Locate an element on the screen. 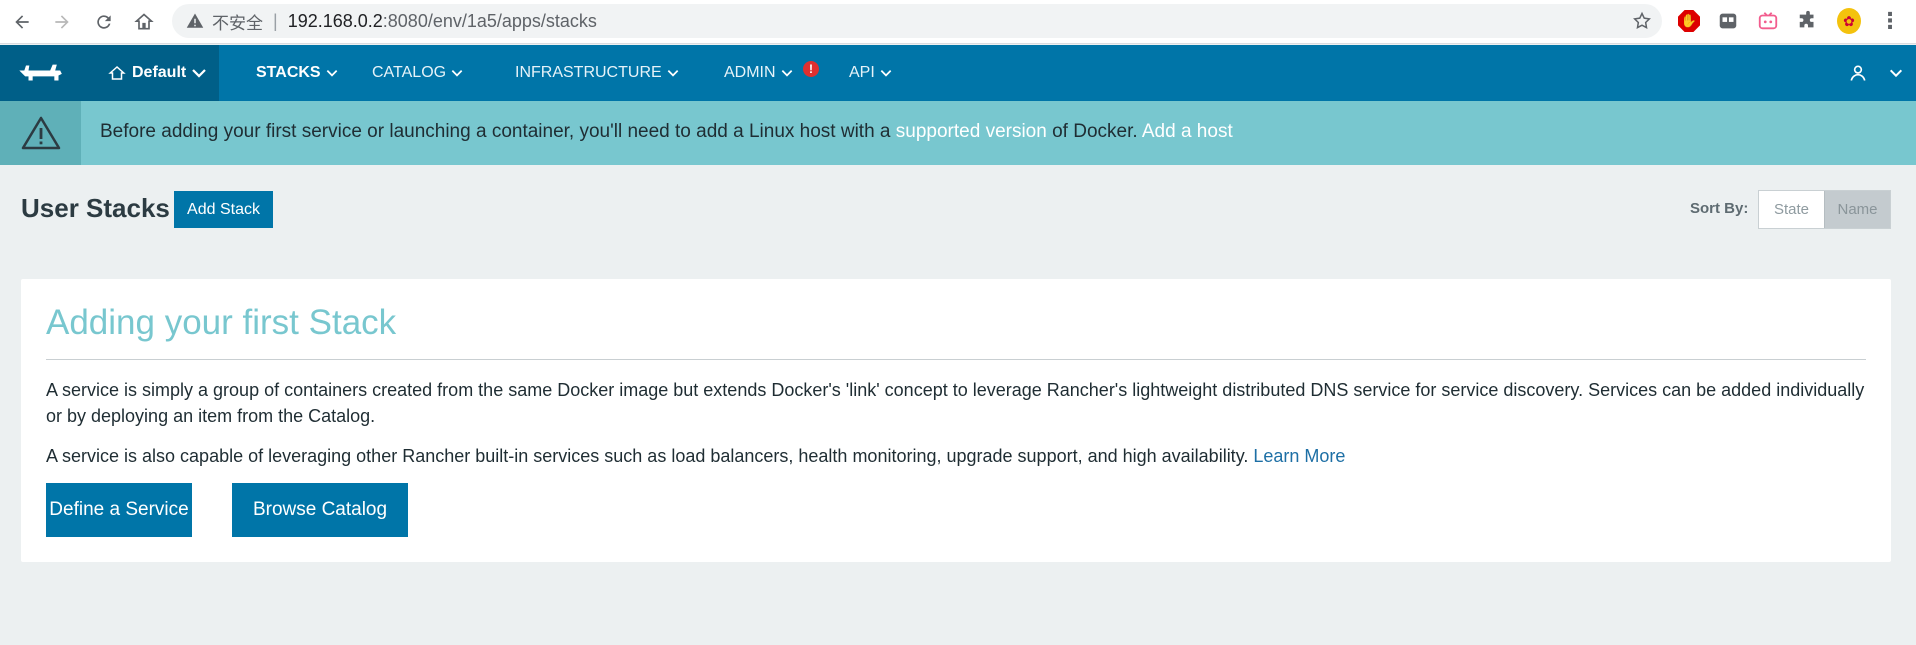 The image size is (1916, 645). page-title: User Stacks is located at coordinates (95, 208).